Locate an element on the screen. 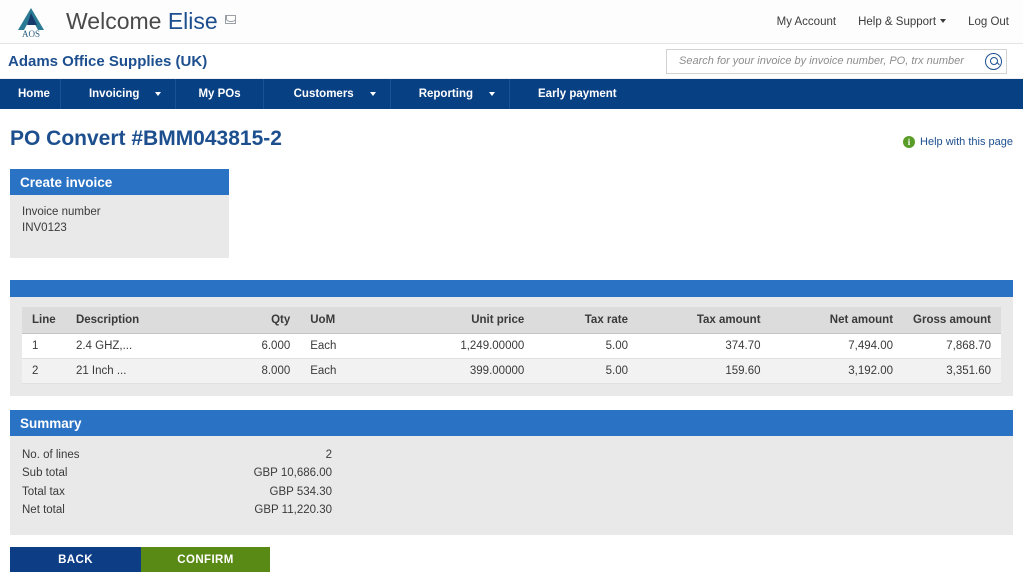 The width and height of the screenshot is (1023, 572). cell-tax-amount: 374.70 is located at coordinates (704, 346).